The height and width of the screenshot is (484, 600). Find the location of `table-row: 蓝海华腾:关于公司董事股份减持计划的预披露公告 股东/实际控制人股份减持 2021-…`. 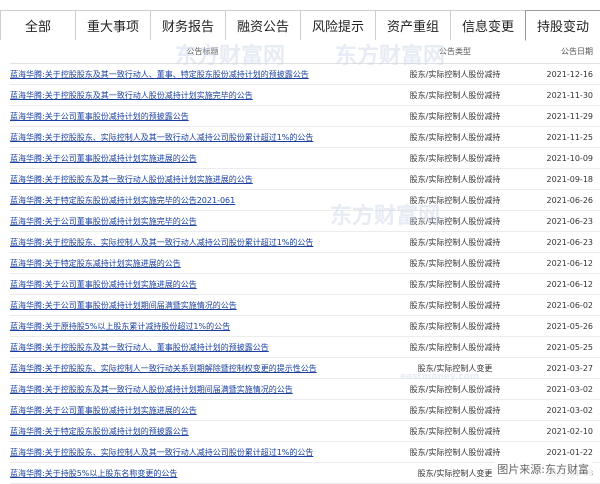

table-row: 蓝海华腾:关于公司董事股份减持计划的预披露公告 股东/实际控制人股份减持 2021-… is located at coordinates (305, 116).